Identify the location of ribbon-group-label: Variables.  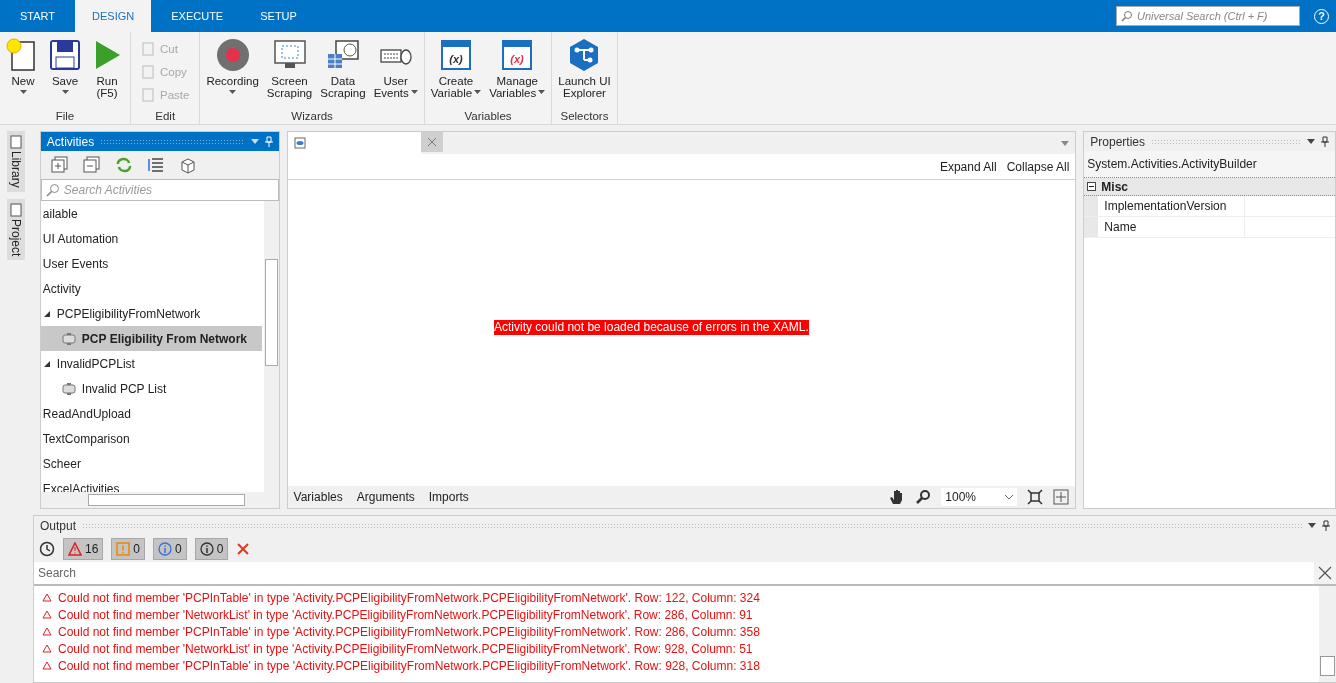
(488, 115).